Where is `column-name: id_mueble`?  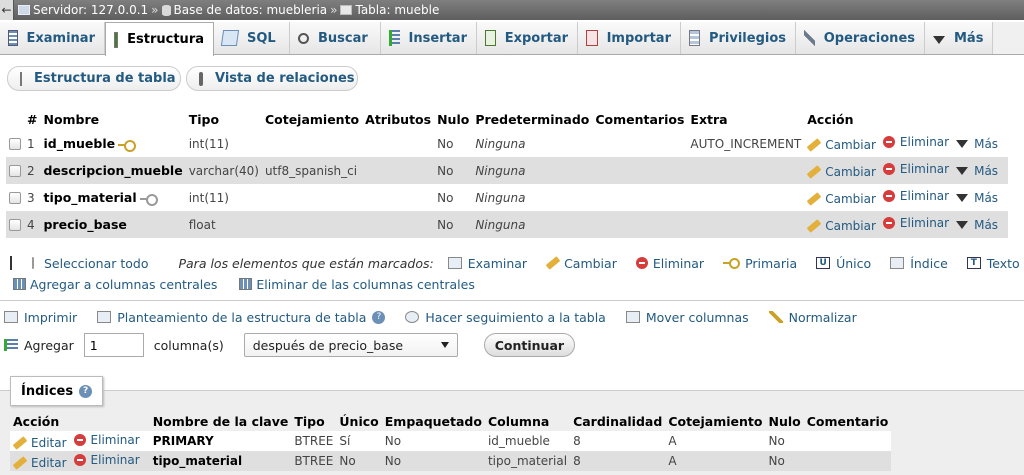 column-name: id_mueble is located at coordinates (79, 143).